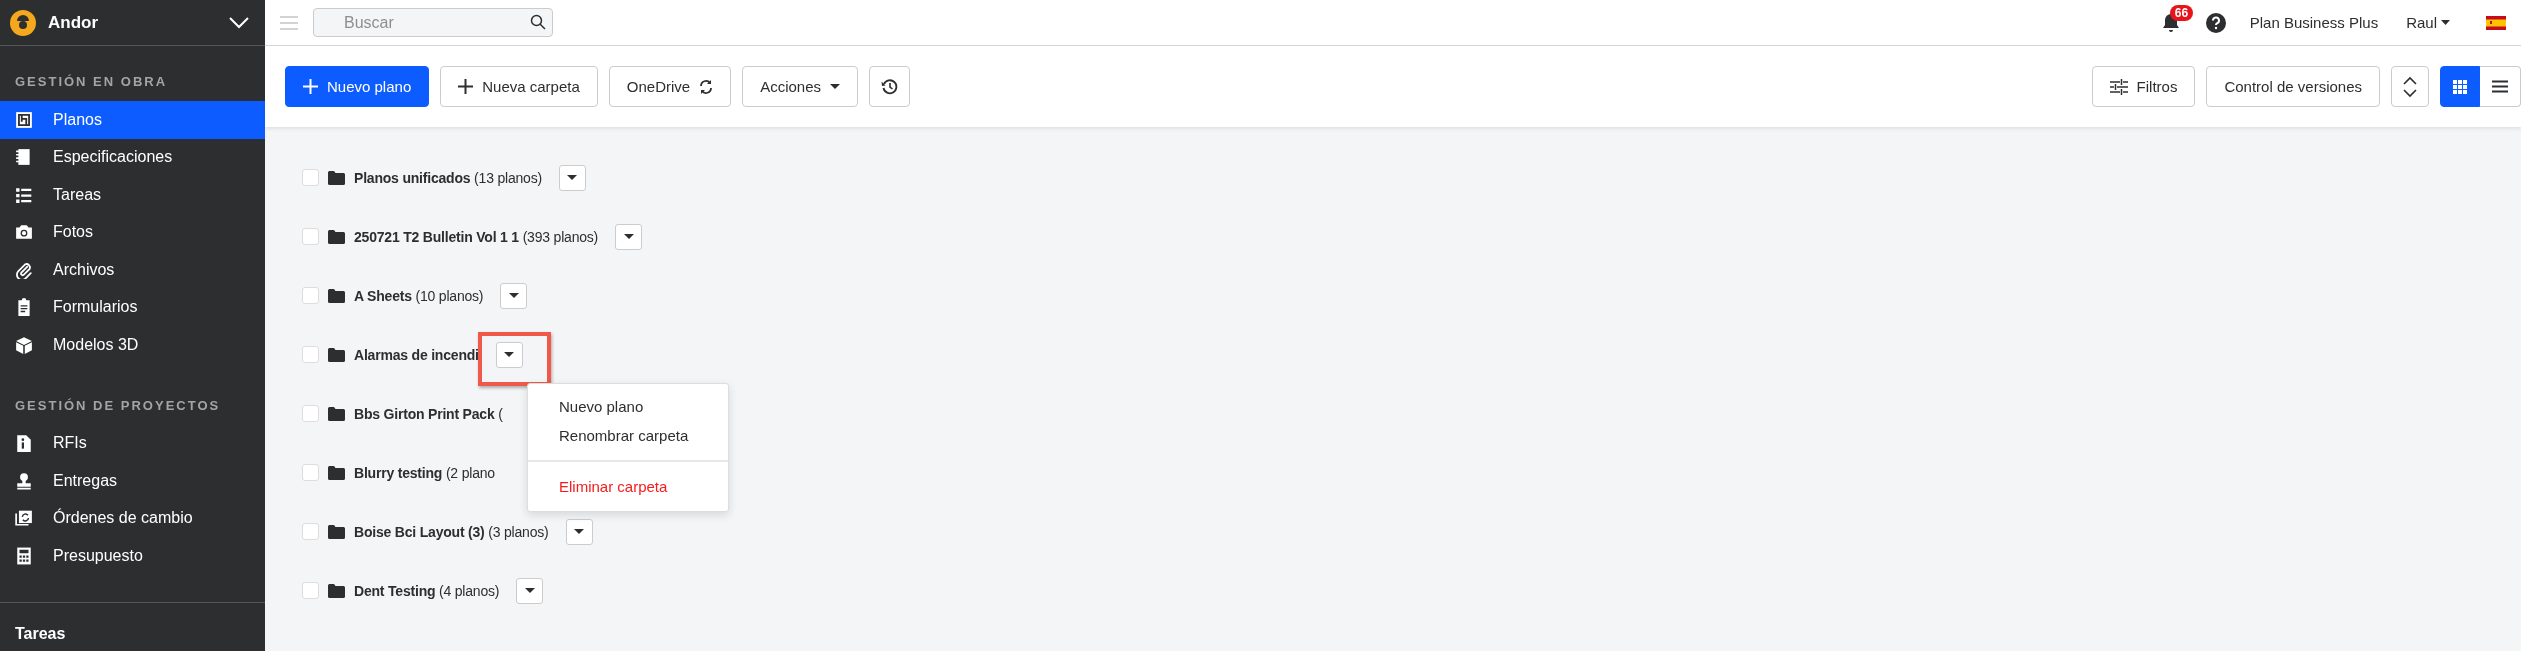 The width and height of the screenshot is (2521, 651). I want to click on cube-icon, so click(24, 344).